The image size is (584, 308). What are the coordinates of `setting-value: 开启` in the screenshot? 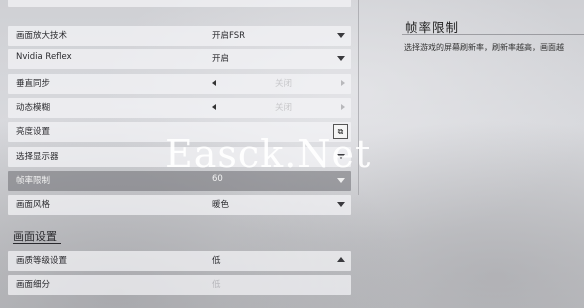 It's located at (221, 59).